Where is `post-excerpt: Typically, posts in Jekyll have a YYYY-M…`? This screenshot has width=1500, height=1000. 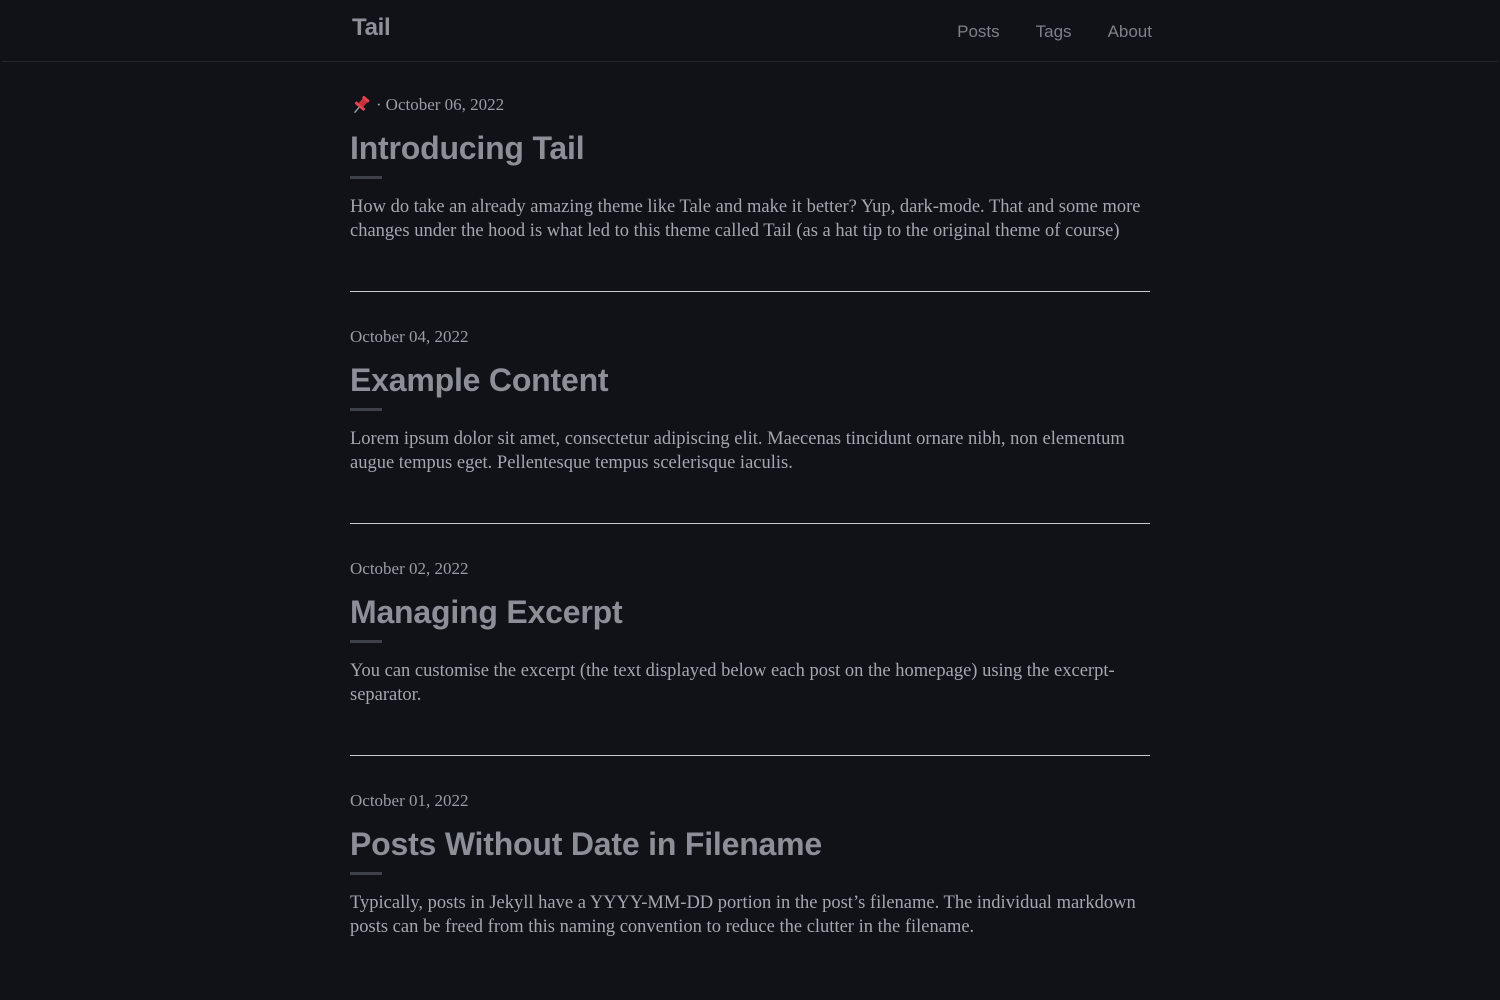 post-excerpt: Typically, posts in Jekyll have a YYYY-M… is located at coordinates (743, 915).